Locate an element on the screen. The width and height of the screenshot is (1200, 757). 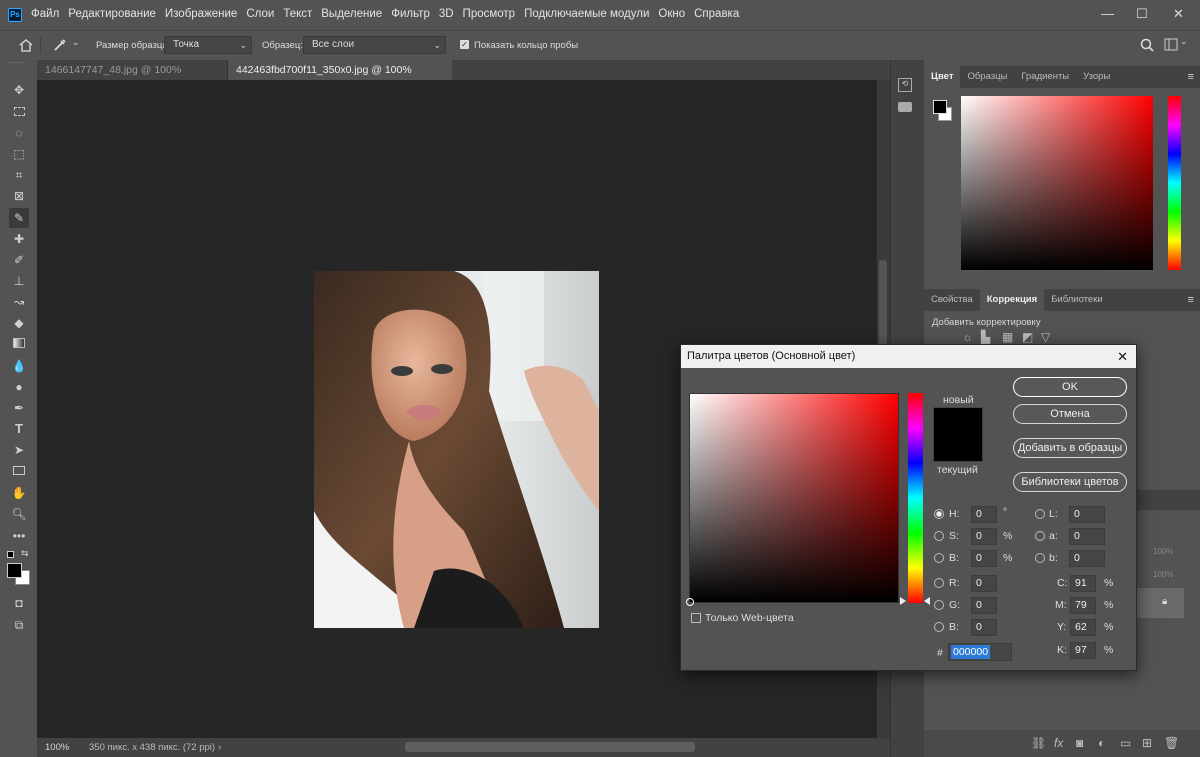
cancel-button: Отмена is located at coordinates (1070, 414).